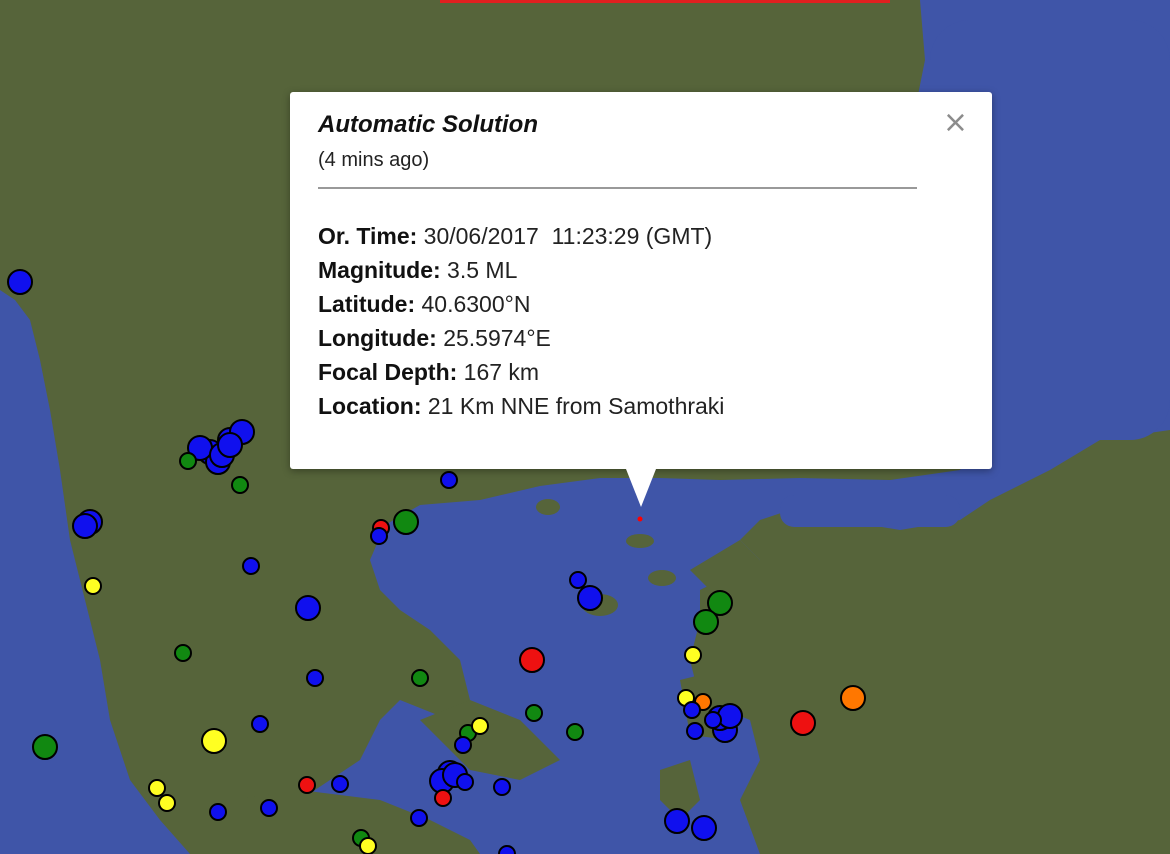 The width and height of the screenshot is (1170, 854). Describe the element at coordinates (367, 304) in the screenshot. I see `detail-label: Latitude:` at that location.